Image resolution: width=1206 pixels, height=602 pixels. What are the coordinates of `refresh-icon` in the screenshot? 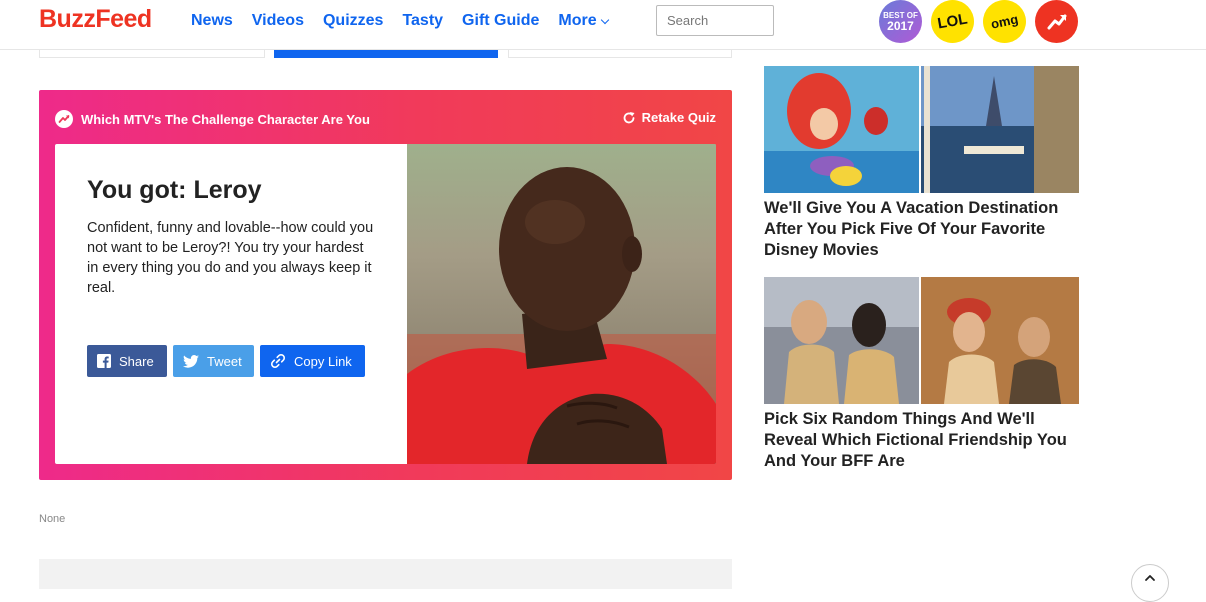 It's located at (629, 117).